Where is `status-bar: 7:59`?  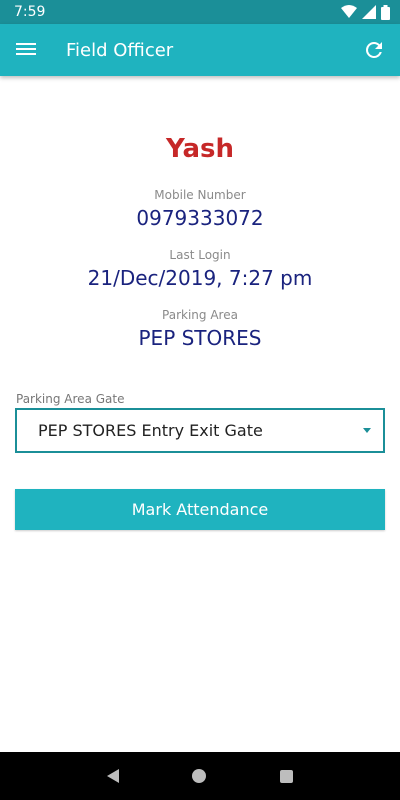
status-bar: 7:59 is located at coordinates (200, 12).